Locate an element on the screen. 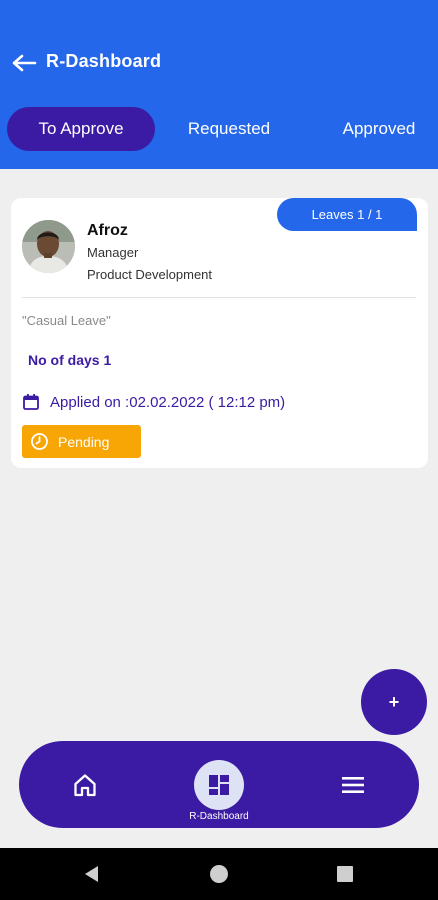 The width and height of the screenshot is (438, 900). back-button is located at coordinates (24, 63).